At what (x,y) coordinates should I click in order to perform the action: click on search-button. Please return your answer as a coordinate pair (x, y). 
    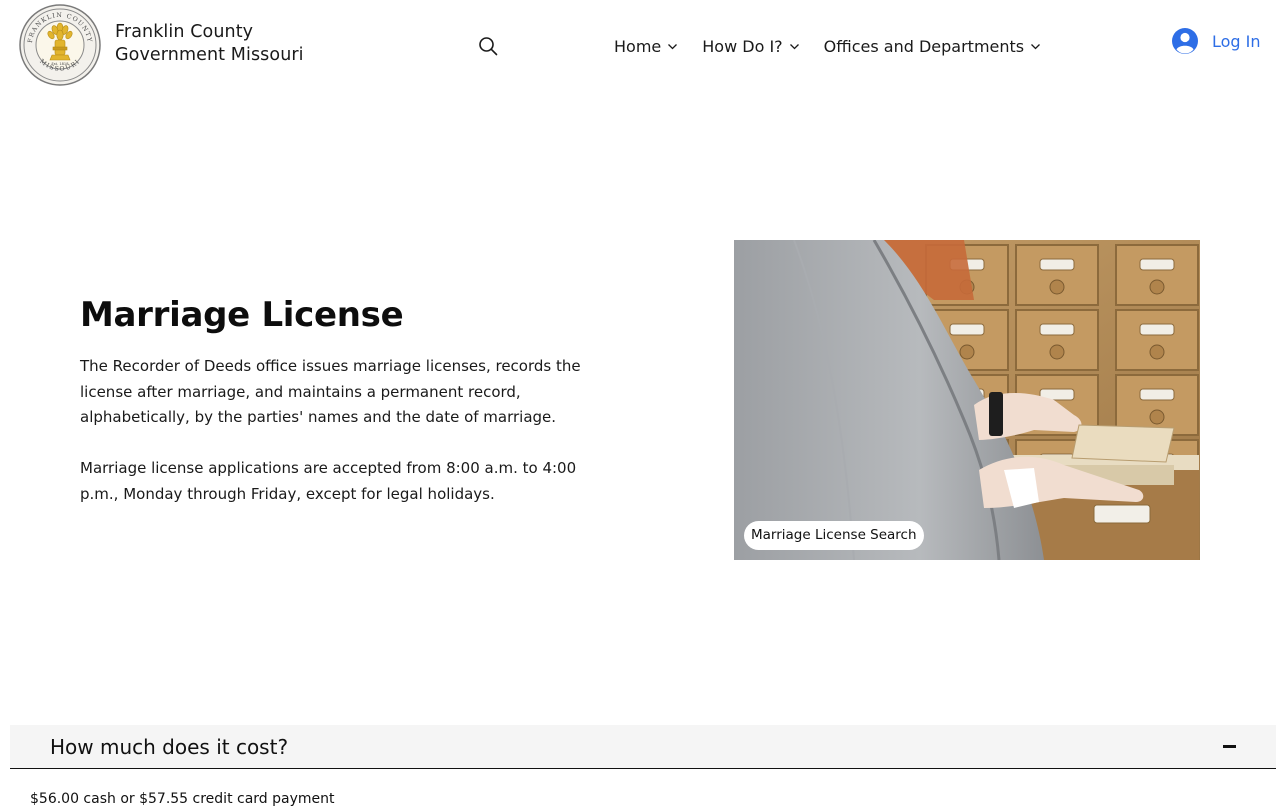
    Looking at the image, I should click on (488, 46).